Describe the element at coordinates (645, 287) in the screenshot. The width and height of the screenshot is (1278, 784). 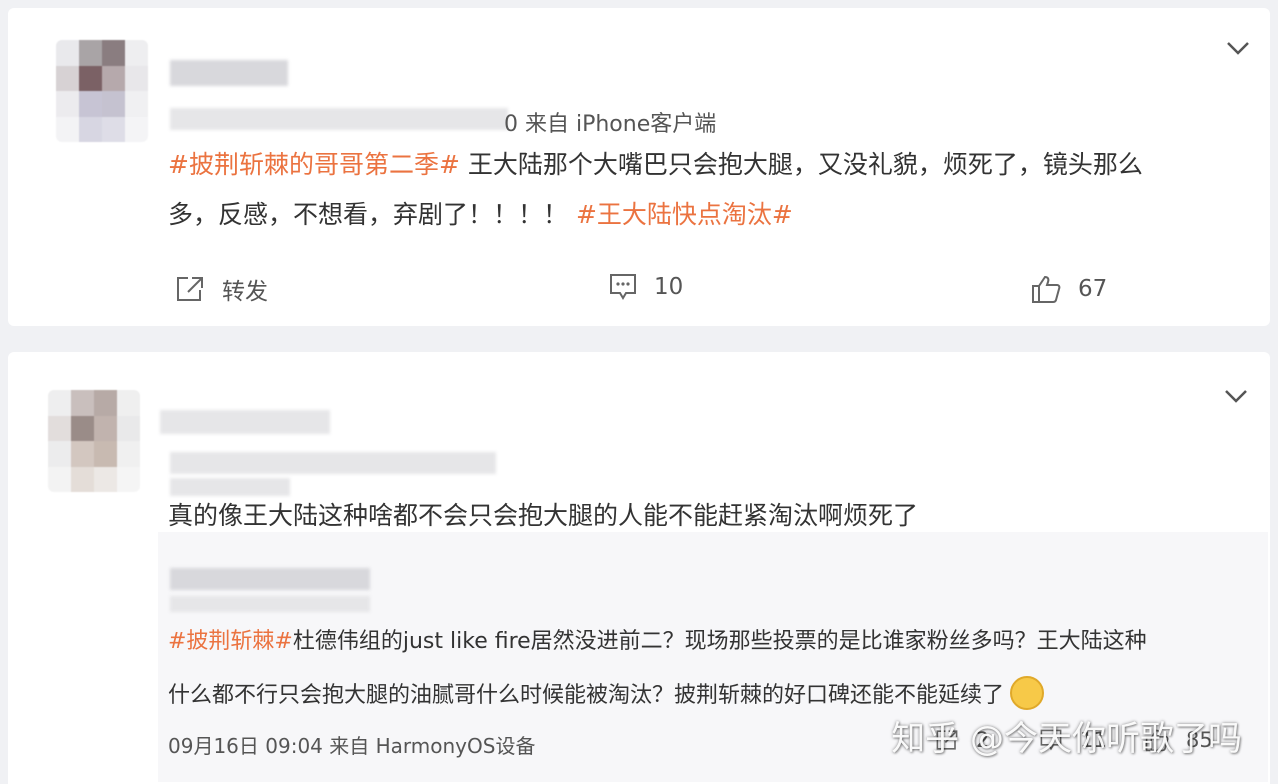
I see `comment-button: 10` at that location.